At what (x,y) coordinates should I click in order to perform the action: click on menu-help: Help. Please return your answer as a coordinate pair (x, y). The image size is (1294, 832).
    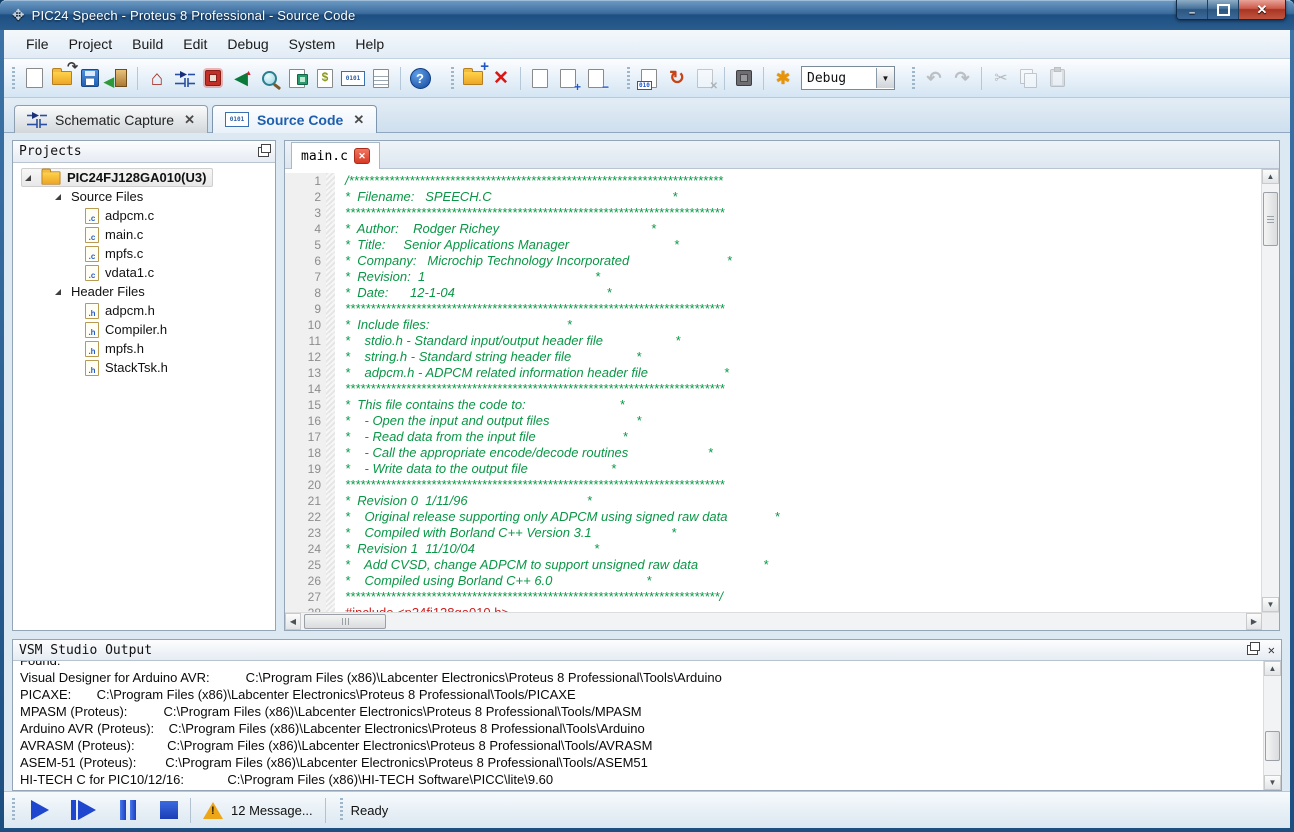
    Looking at the image, I should click on (369, 44).